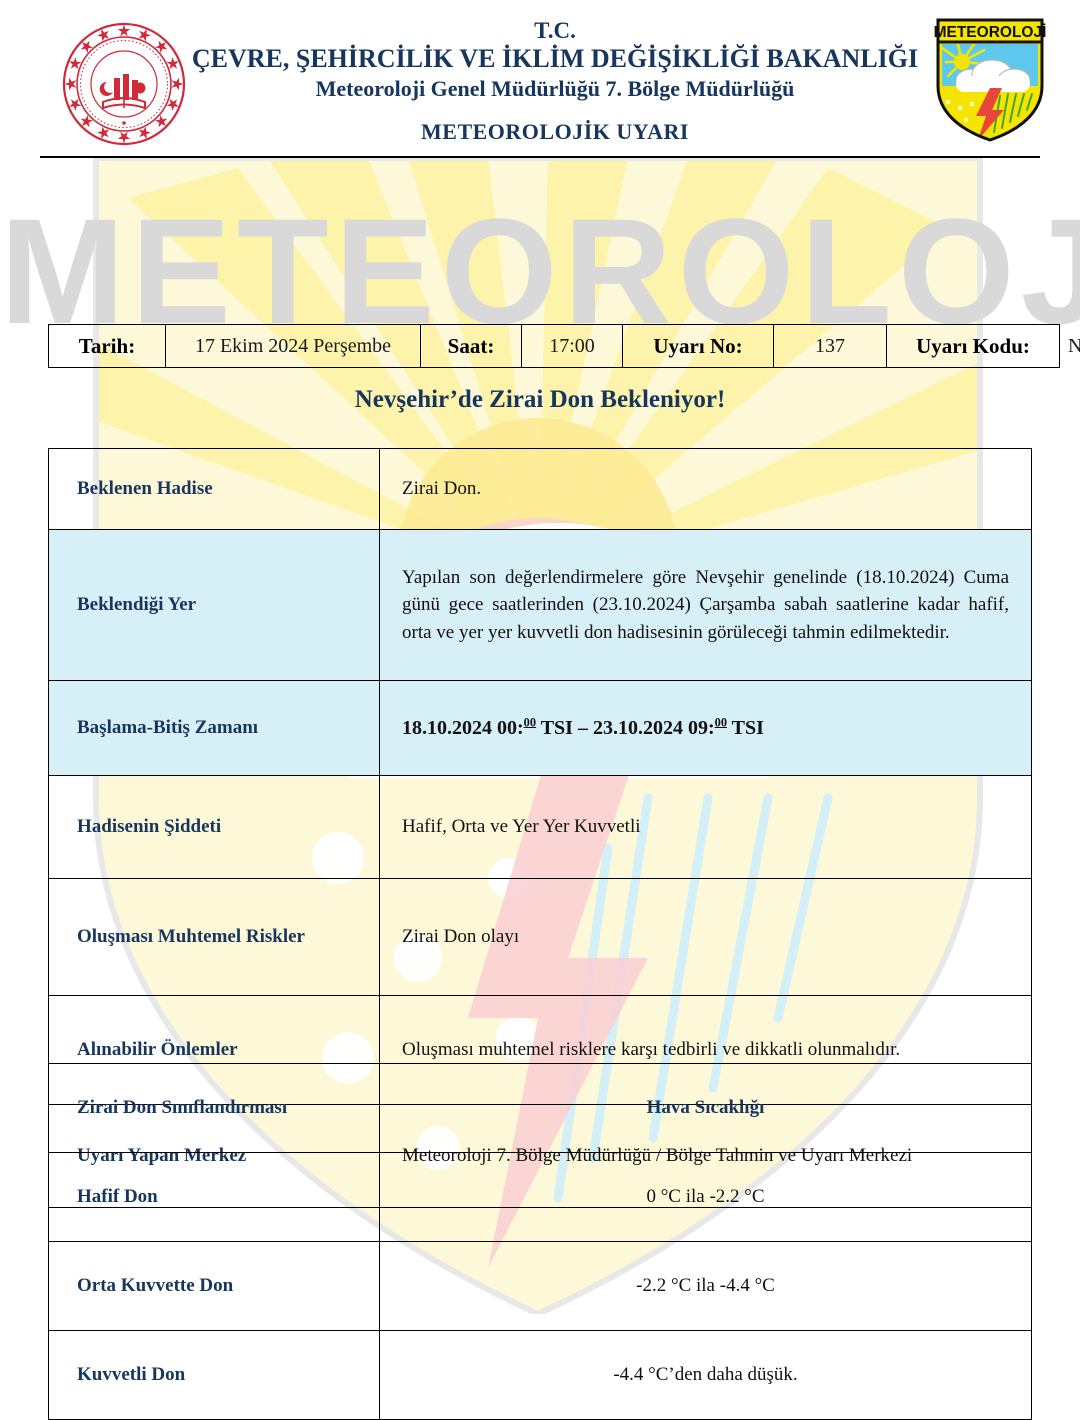 Image resolution: width=1080 pixels, height=1420 pixels. What do you see at coordinates (705, 937) in the screenshot?
I see `row-value-muhtemel-riskler: Zirai Don olayı` at bounding box center [705, 937].